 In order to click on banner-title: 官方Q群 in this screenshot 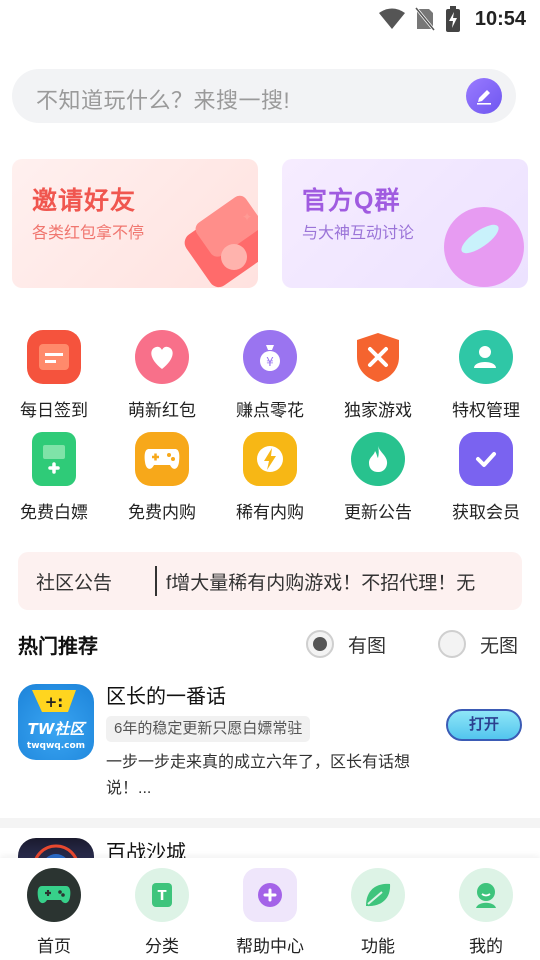, I will do `click(351, 201)`.